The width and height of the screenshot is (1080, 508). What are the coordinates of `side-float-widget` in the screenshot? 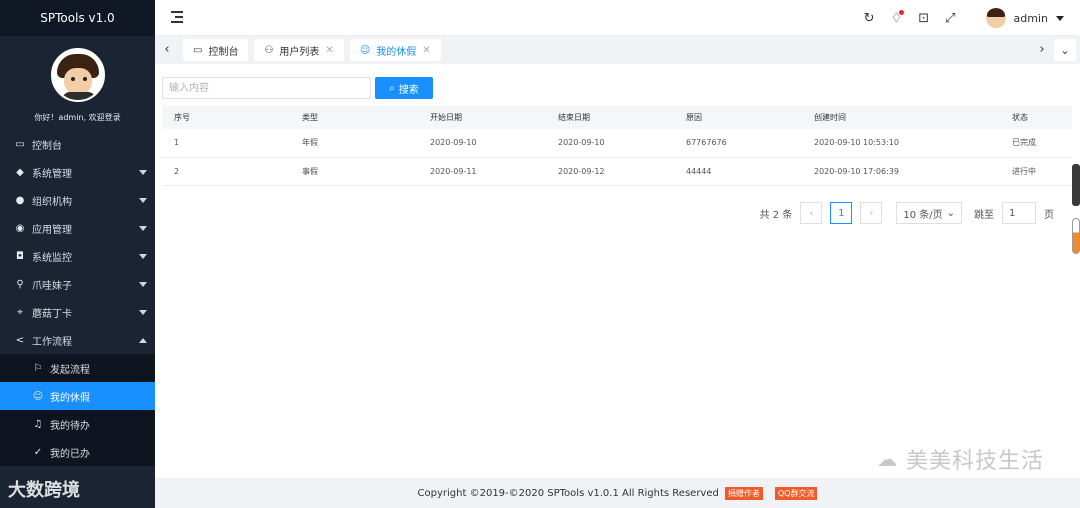 It's located at (1076, 209).